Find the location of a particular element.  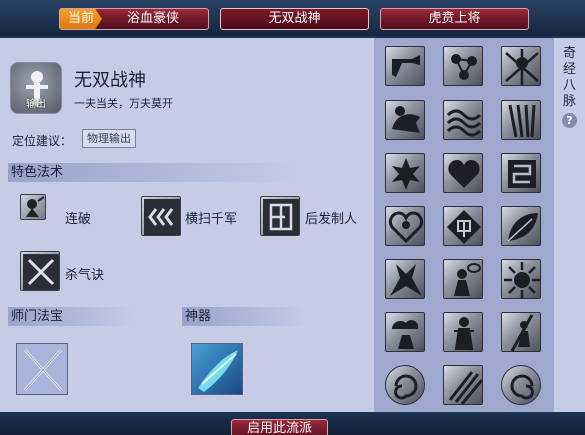

spiky-warrior-icon is located at coordinates (521, 66).